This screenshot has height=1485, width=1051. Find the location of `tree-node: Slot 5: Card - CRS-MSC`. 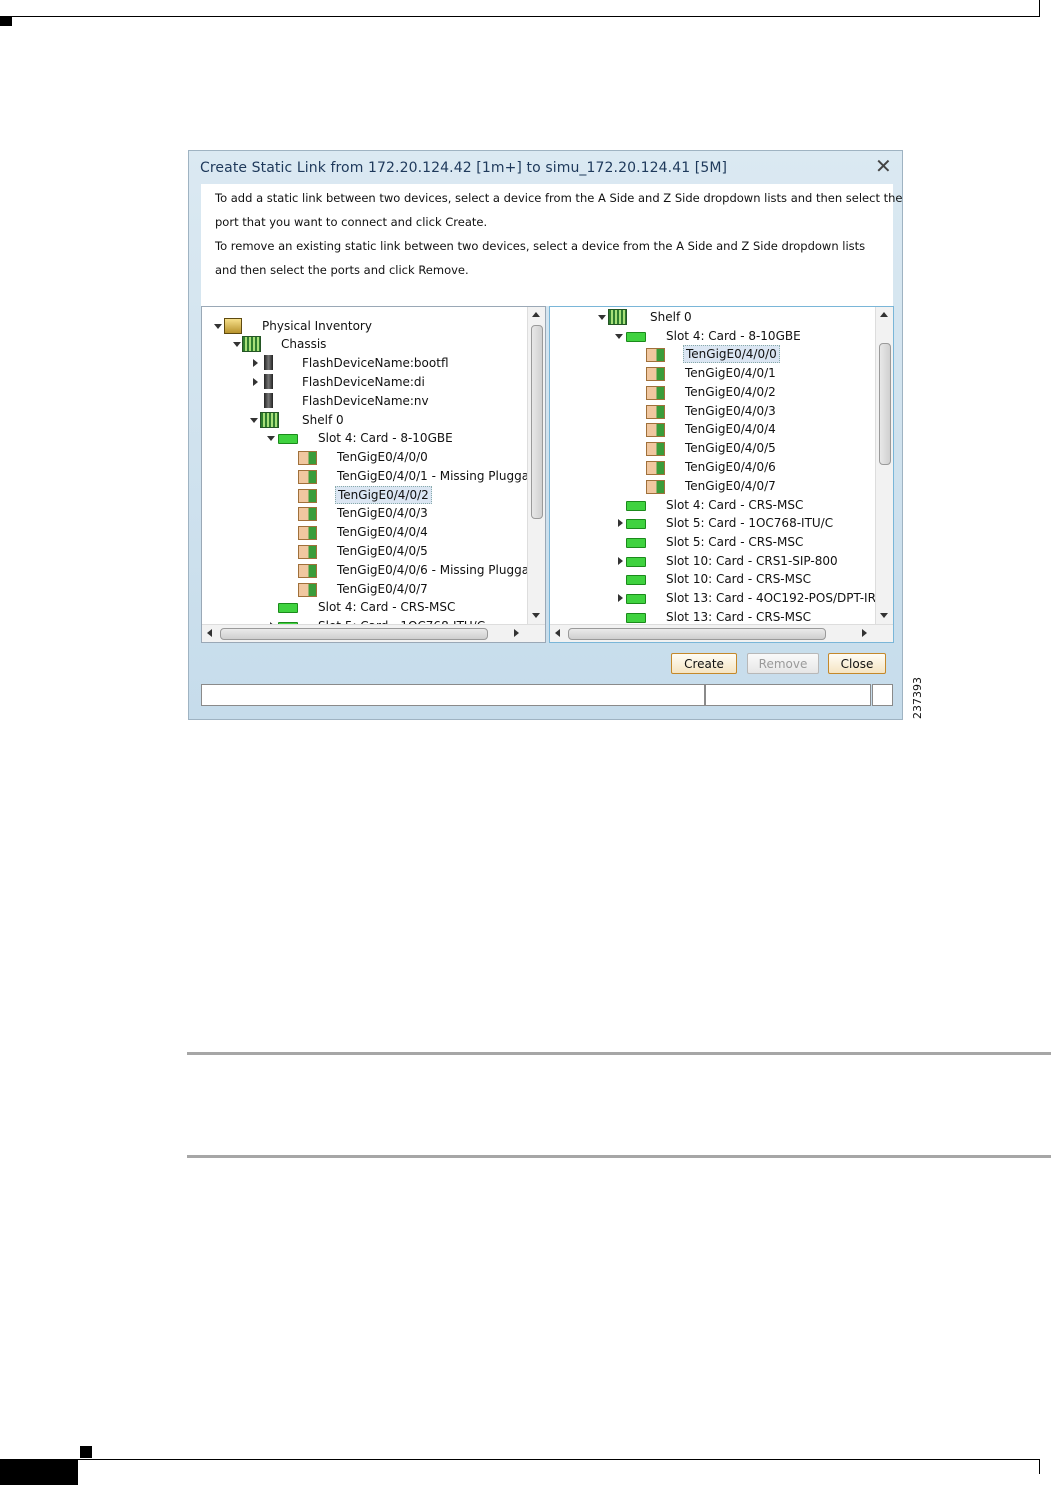

tree-node: Slot 5: Card - CRS-MSC is located at coordinates (713, 542).